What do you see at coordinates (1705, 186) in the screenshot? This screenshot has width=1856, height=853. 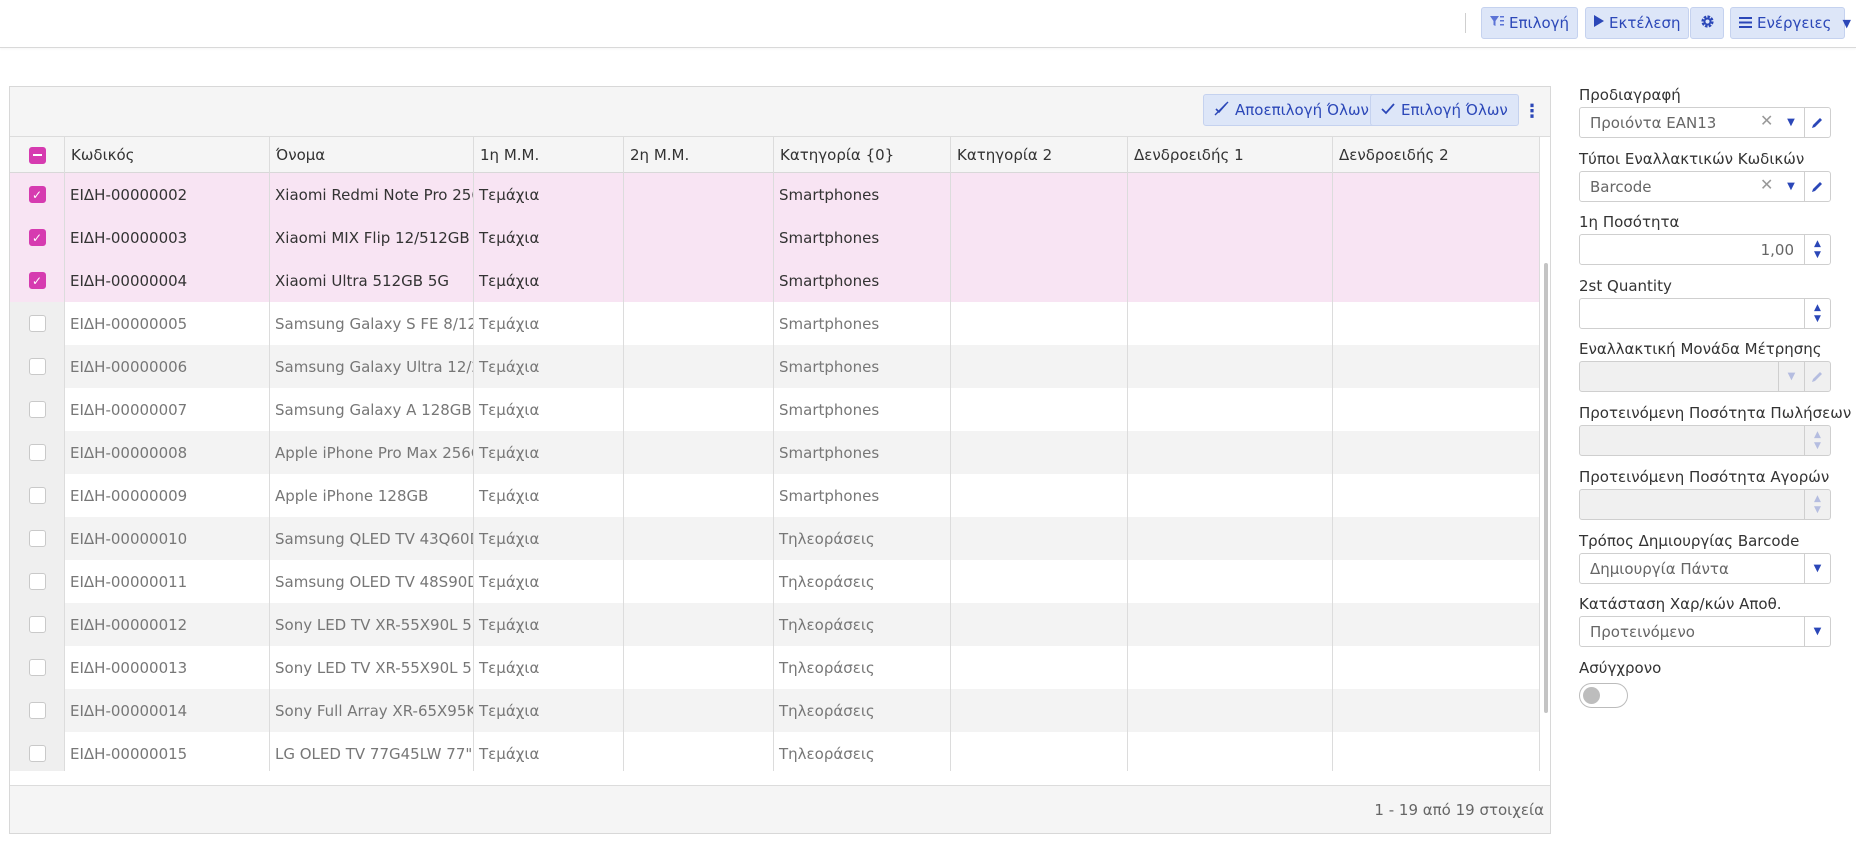 I see `code-types-combobox: Barcode ✕ ▼` at bounding box center [1705, 186].